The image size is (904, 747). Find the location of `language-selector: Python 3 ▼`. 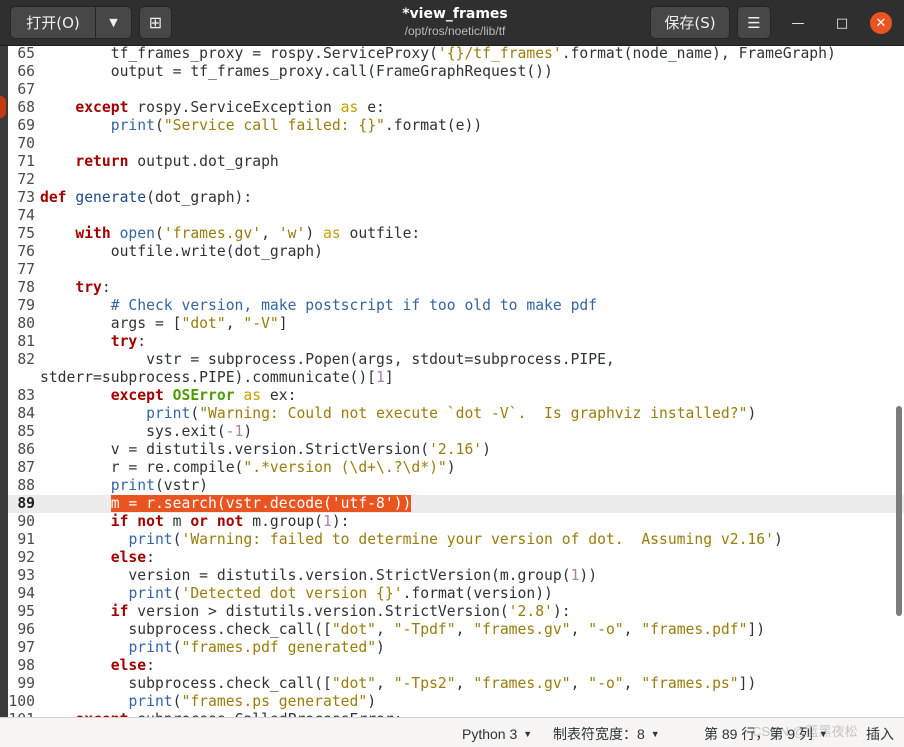

language-selector: Python 3 ▼ is located at coordinates (497, 734).